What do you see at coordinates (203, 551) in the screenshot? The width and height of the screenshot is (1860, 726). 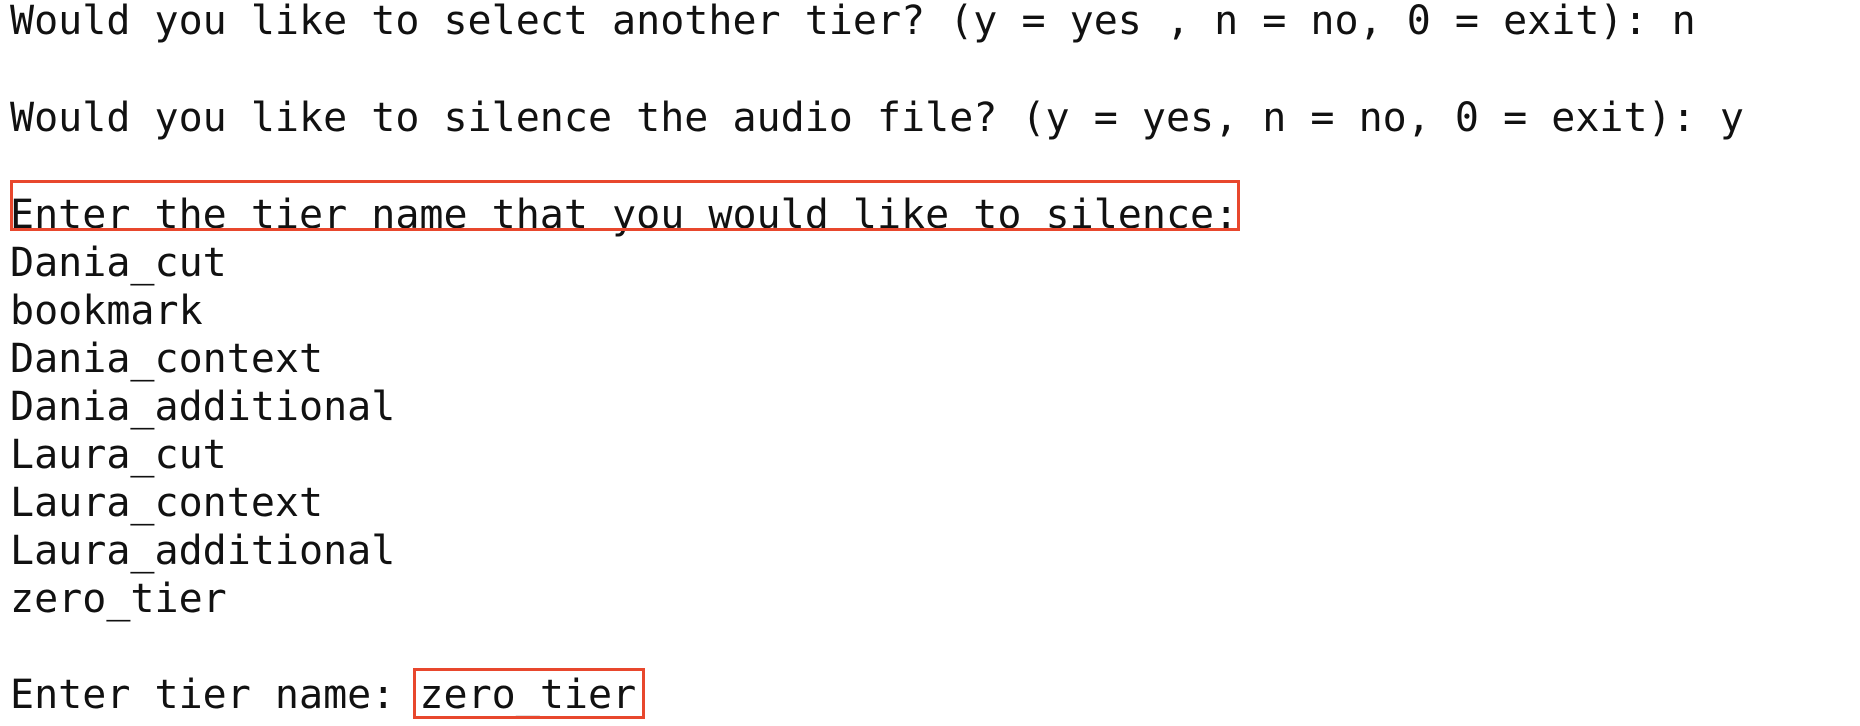 I see `tier-list-item: Laura_additional` at bounding box center [203, 551].